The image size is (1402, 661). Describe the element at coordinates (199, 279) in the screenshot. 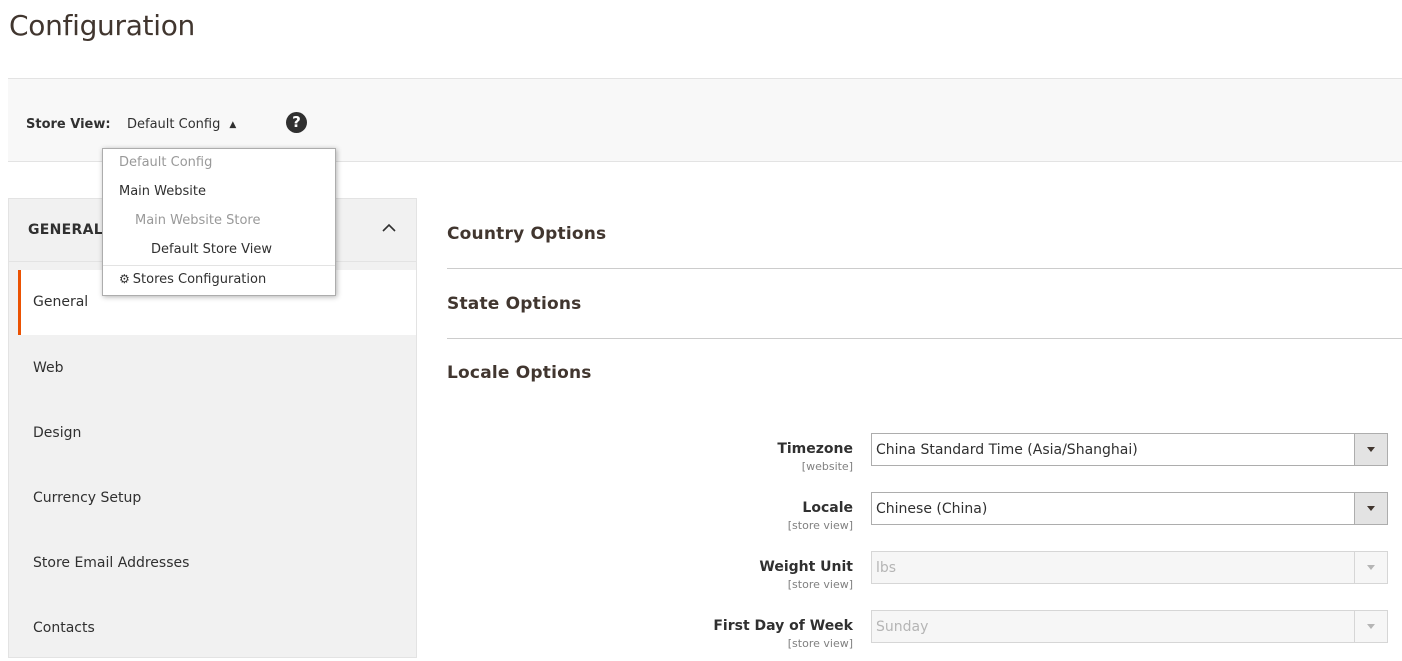

I see `stores-configuration-label: Stores Configuration` at that location.